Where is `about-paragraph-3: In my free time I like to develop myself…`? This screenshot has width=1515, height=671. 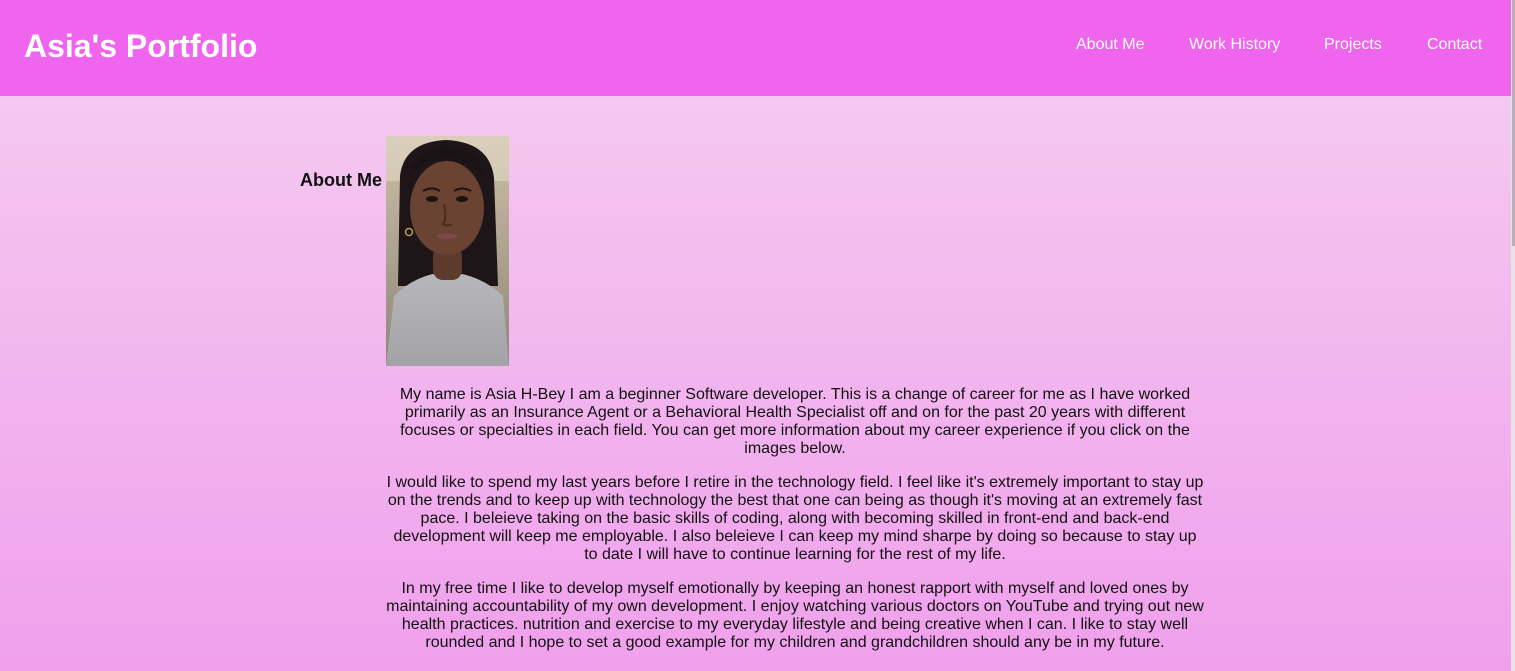 about-paragraph-3: In my free time I like to develop myself… is located at coordinates (795, 615).